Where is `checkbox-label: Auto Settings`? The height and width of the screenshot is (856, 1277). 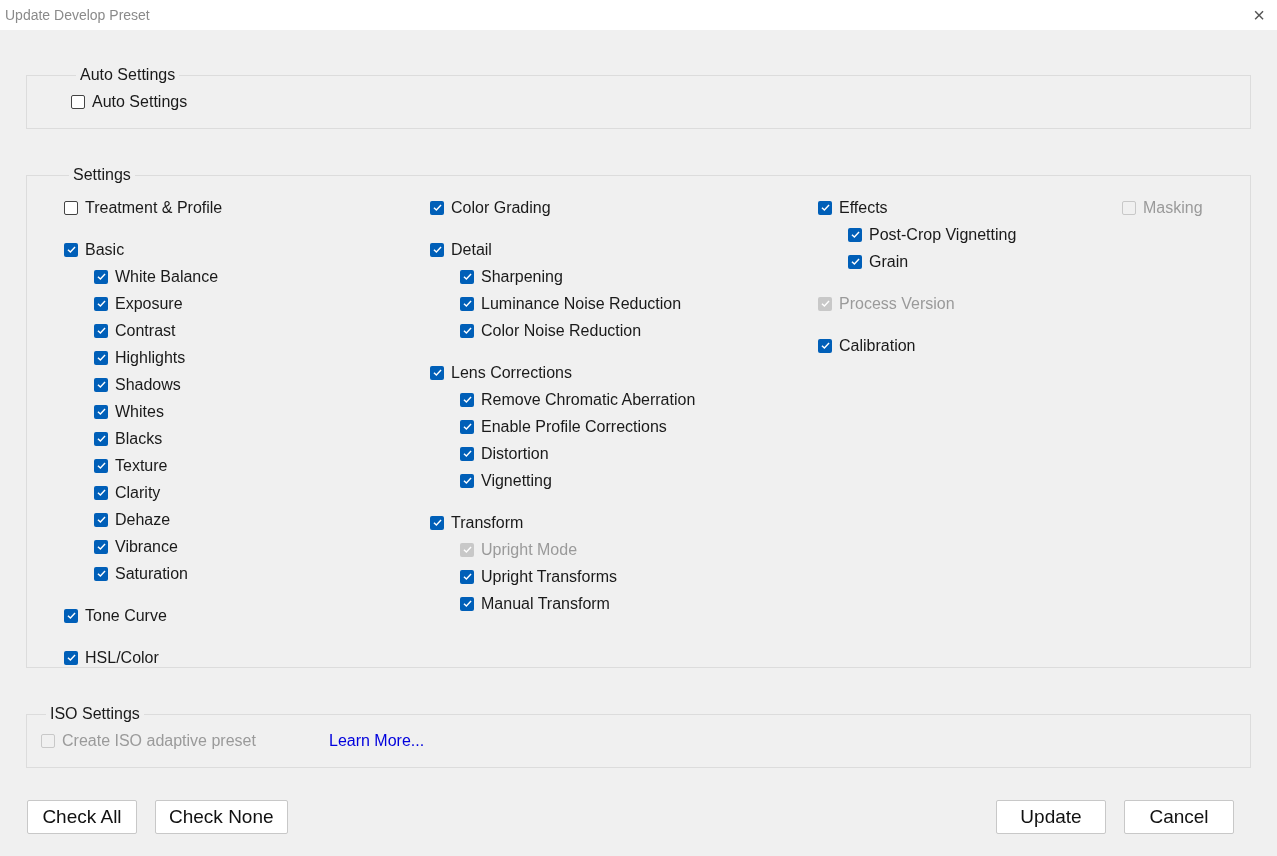
checkbox-label: Auto Settings is located at coordinates (140, 101).